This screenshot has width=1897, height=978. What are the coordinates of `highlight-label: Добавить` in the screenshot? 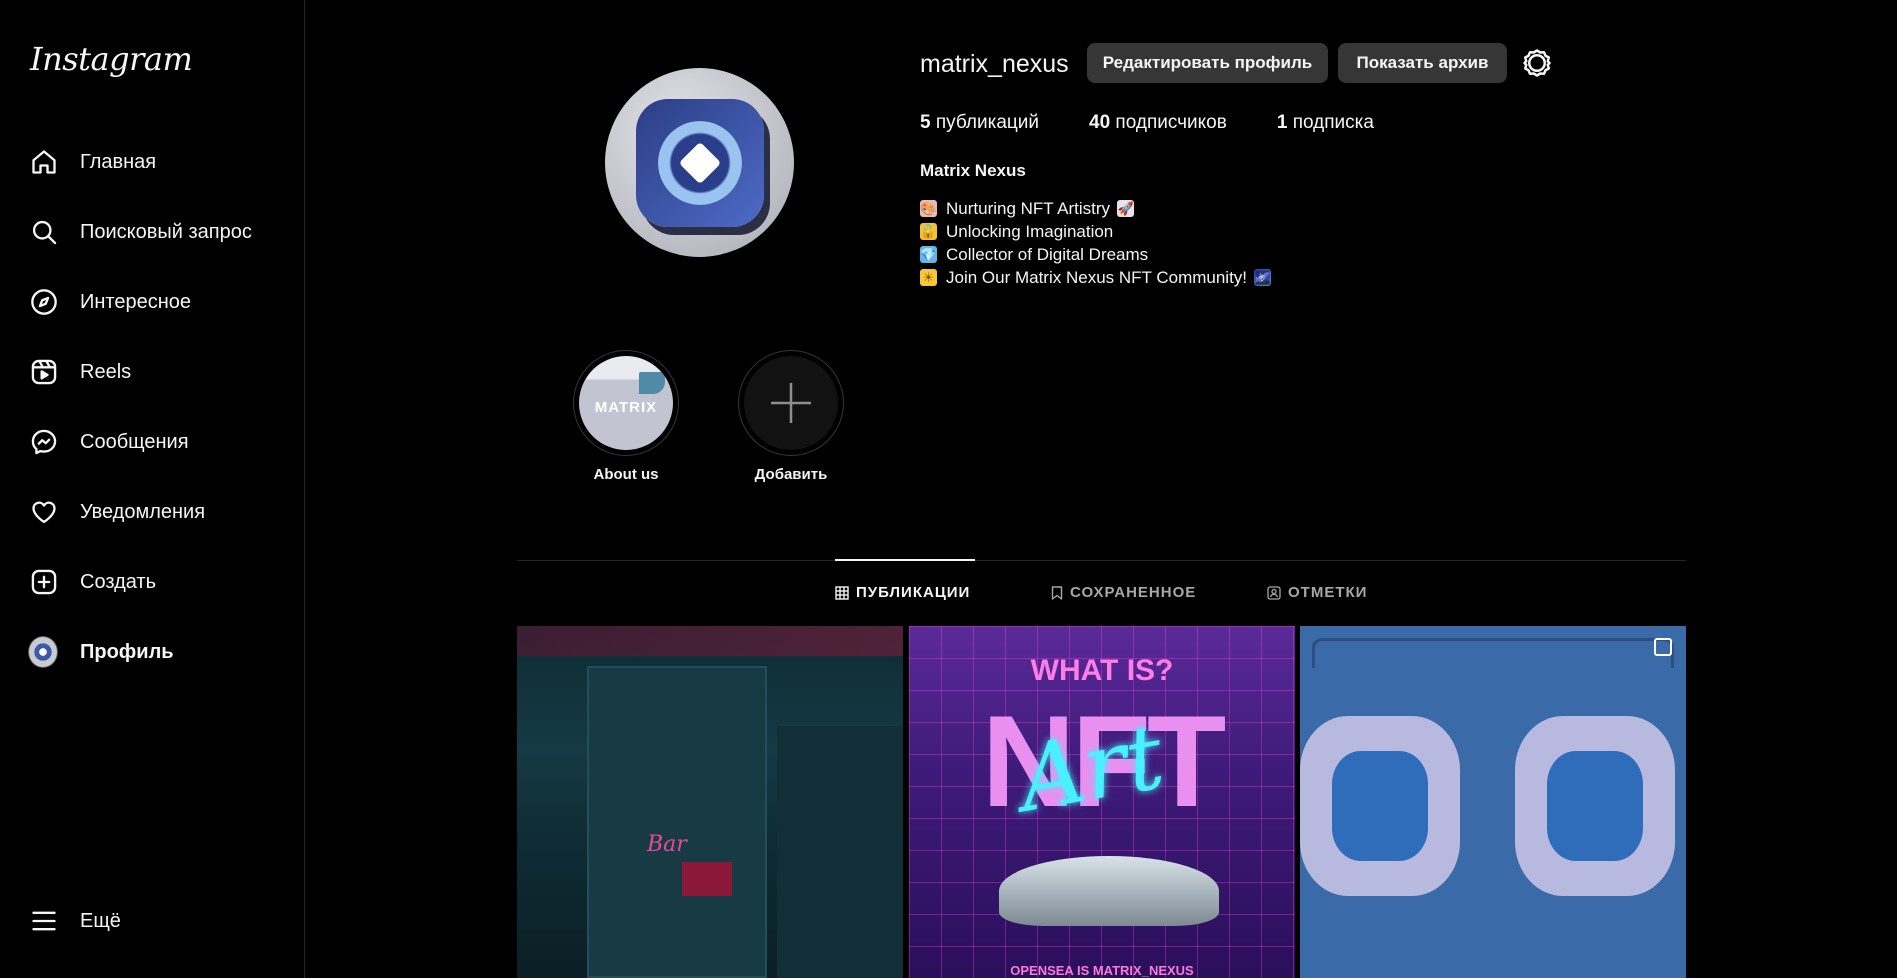 It's located at (791, 474).